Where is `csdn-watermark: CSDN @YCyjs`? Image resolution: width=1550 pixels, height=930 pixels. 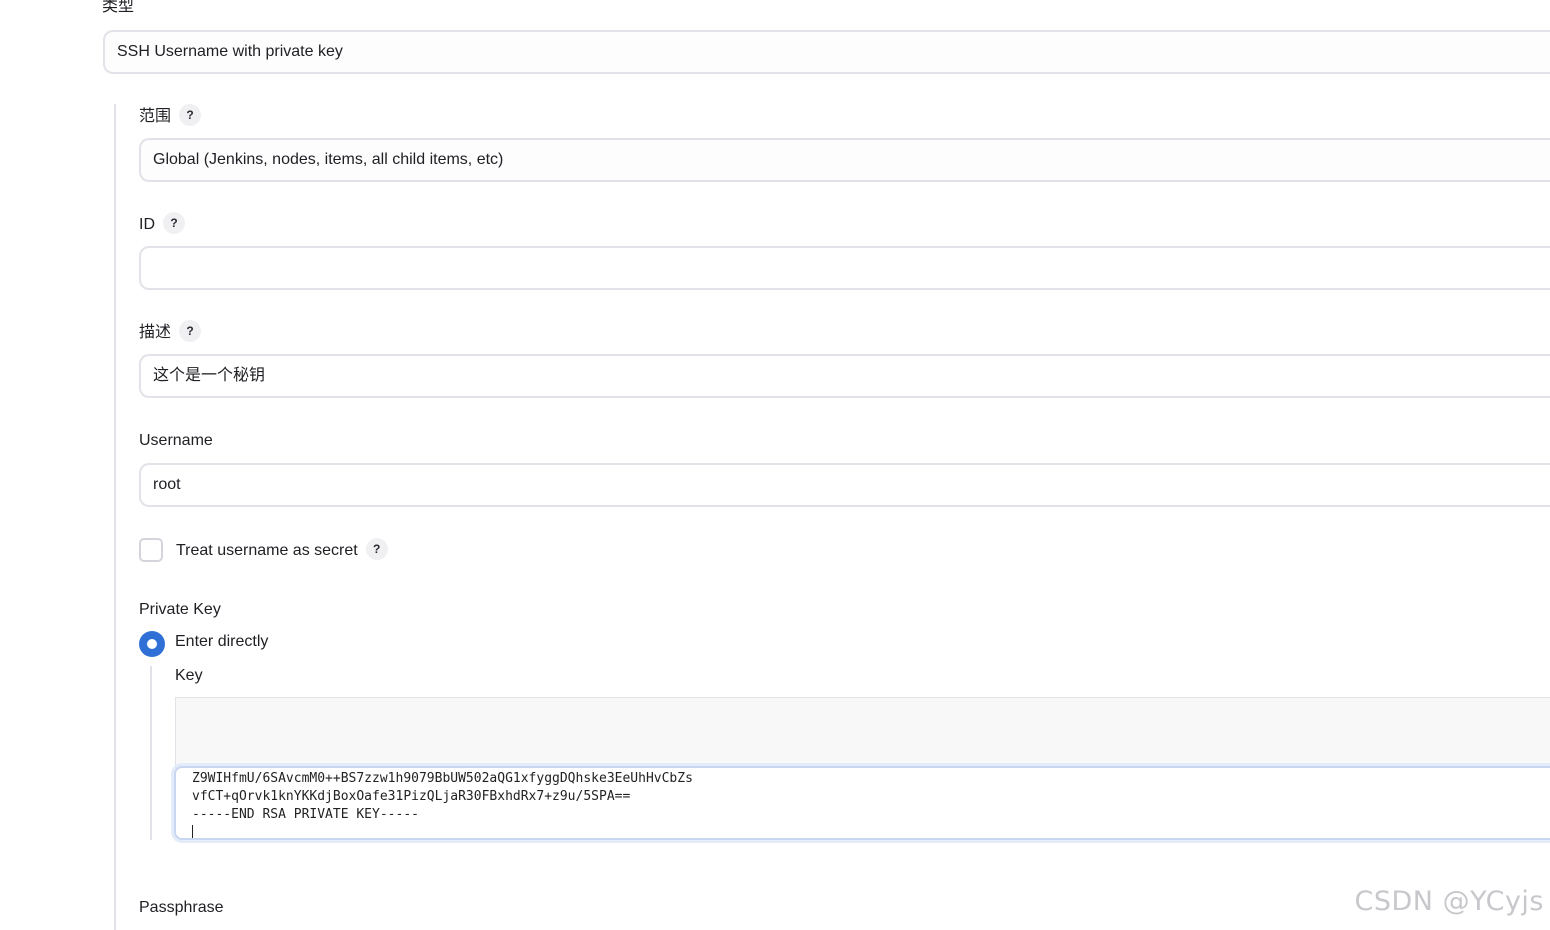
csdn-watermark: CSDN @YCyjs is located at coordinates (1449, 901).